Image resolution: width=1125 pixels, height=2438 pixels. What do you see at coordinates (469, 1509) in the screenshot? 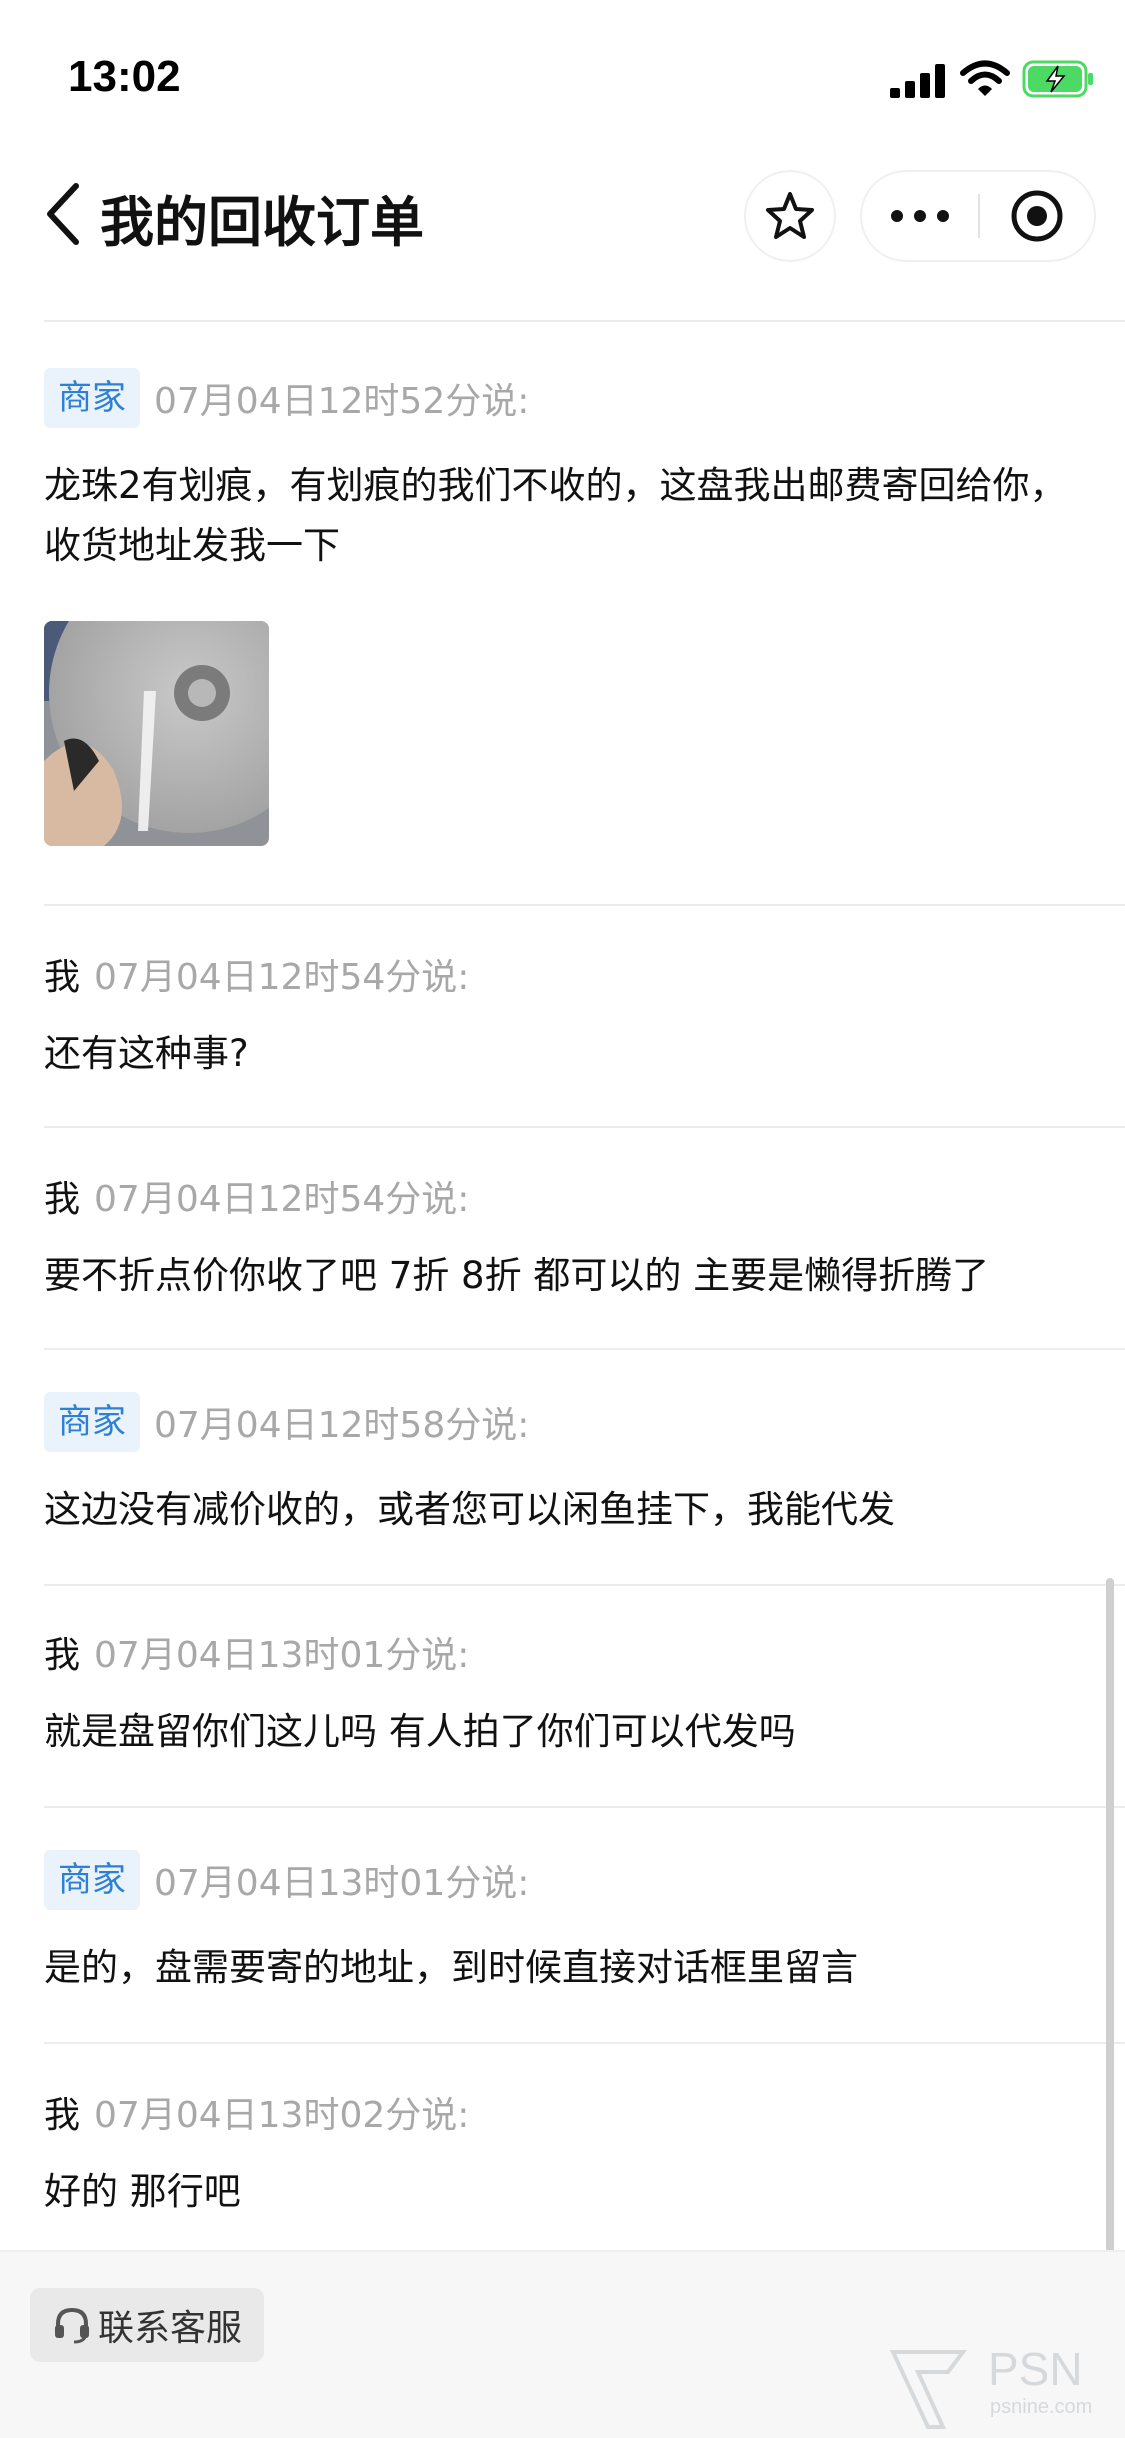
I see `message-text: 这边没有减价收的，或者您可以闲鱼挂下，我能代发` at bounding box center [469, 1509].